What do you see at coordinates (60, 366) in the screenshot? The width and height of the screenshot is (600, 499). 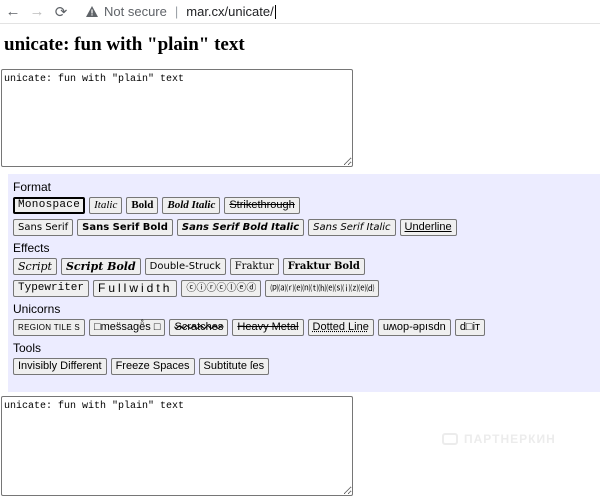 I see `invisibly-different-button: Invisibly Different` at bounding box center [60, 366].